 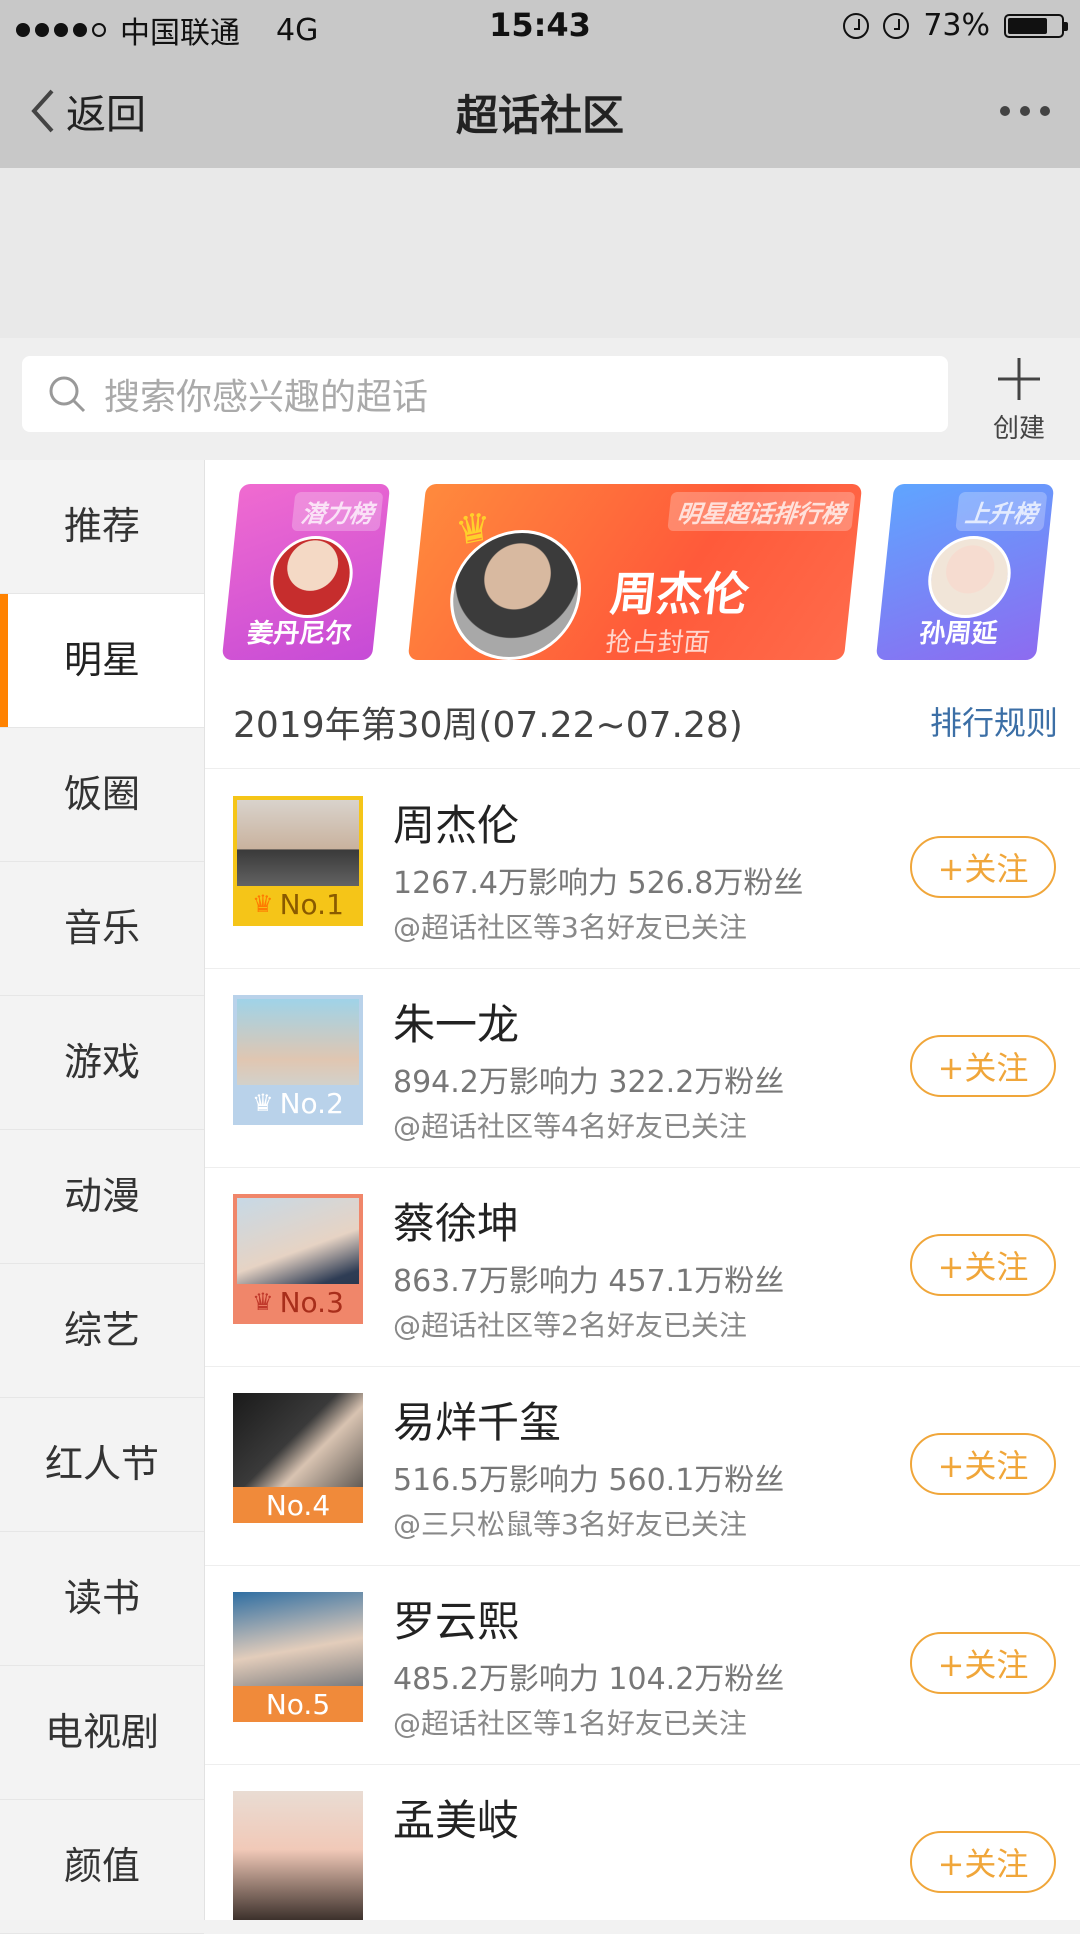 What do you see at coordinates (856, 25) in the screenshot?
I see `orientation-lock-icon` at bounding box center [856, 25].